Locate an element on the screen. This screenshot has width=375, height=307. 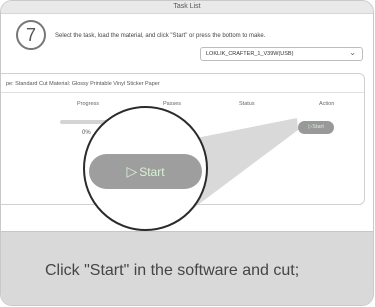
chevron-down-icon: ⌄ is located at coordinates (352, 52).